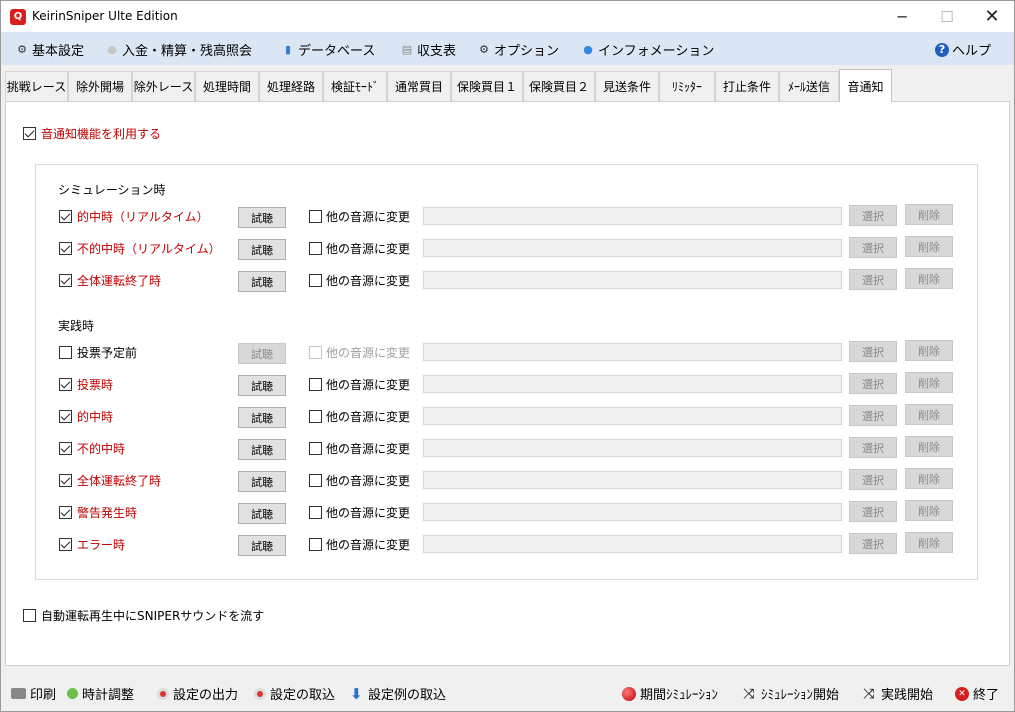  I want to click on menu-deposit: ● 入金・精算・残高照会, so click(178, 50).